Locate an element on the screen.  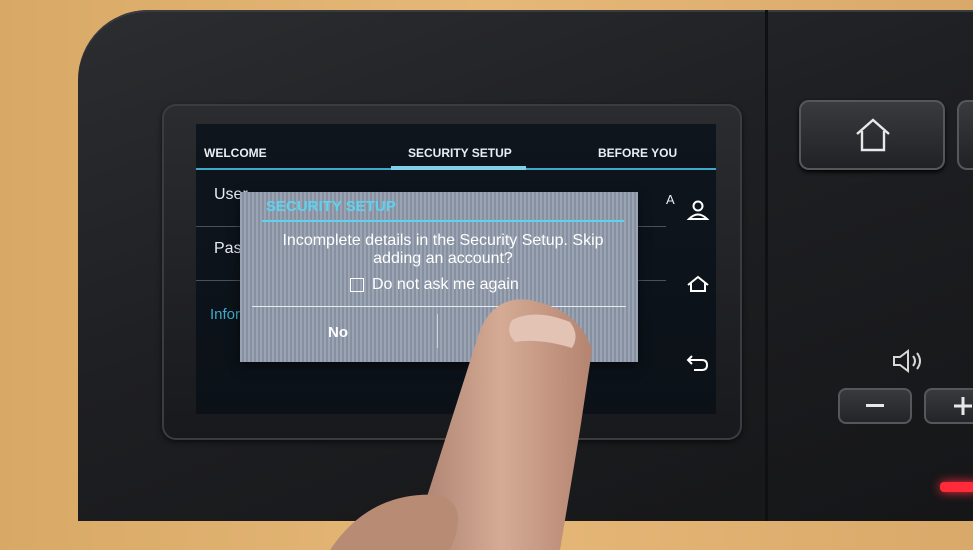
status-led is located at coordinates (956, 487).